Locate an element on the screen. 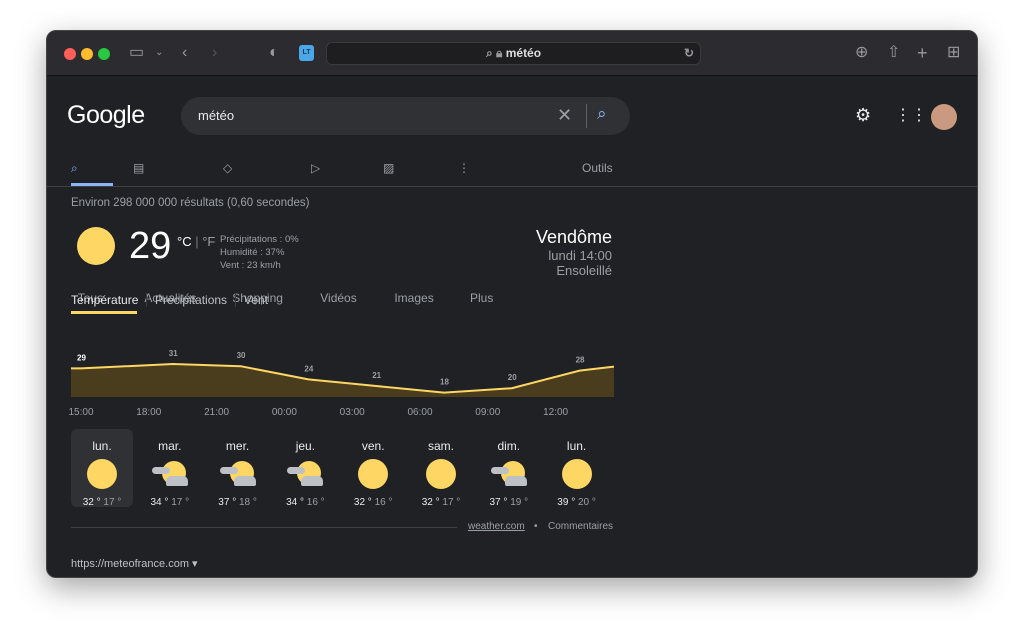  tab-tous: ⌕ Tous is located at coordinates (87, 233).